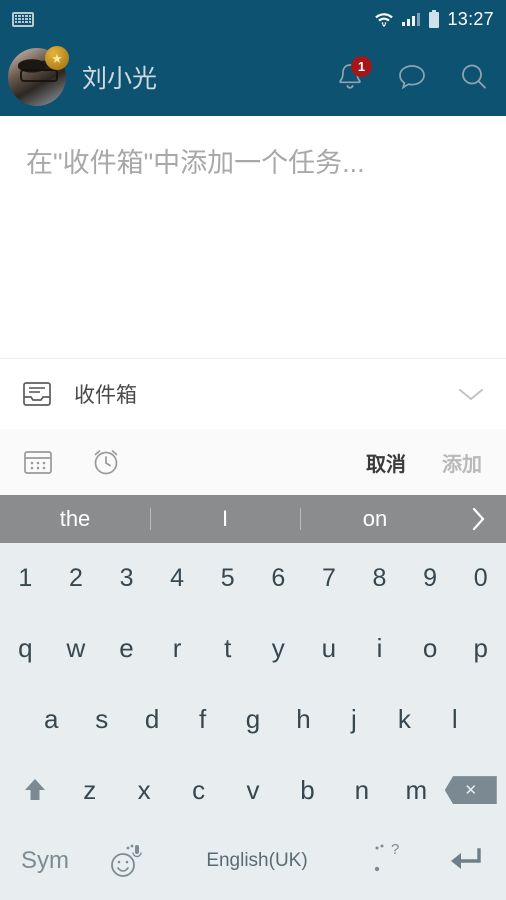 The height and width of the screenshot is (900, 506). Describe the element at coordinates (177, 578) in the screenshot. I see `key-4: 4` at that location.